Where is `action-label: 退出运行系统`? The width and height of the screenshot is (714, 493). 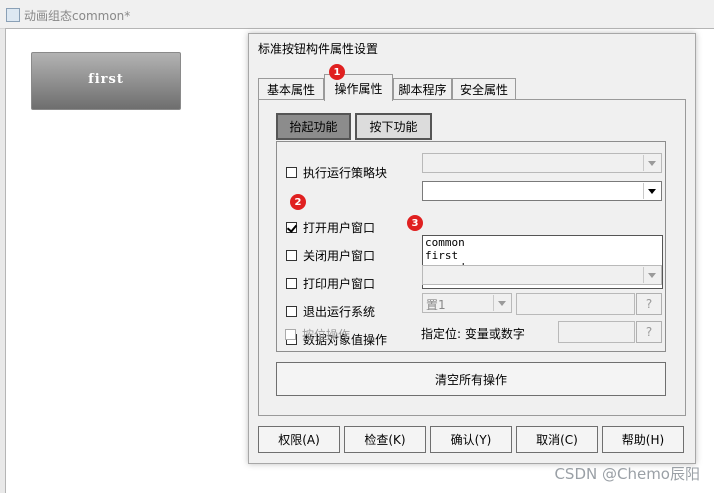
action-label: 退出运行系统 is located at coordinates (339, 311).